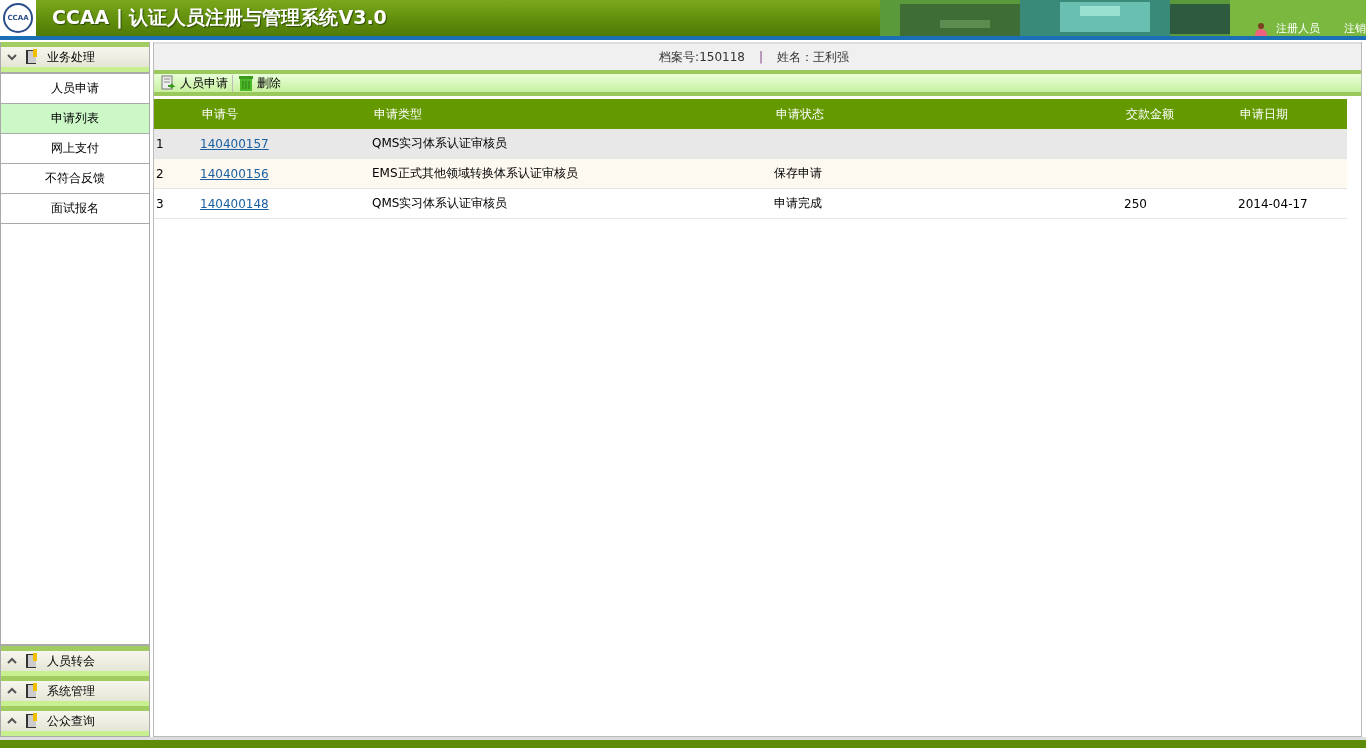  Describe the element at coordinates (750, 144) in the screenshot. I see `table-row: 1 140400157 QMS实习体系认证审核员` at that location.